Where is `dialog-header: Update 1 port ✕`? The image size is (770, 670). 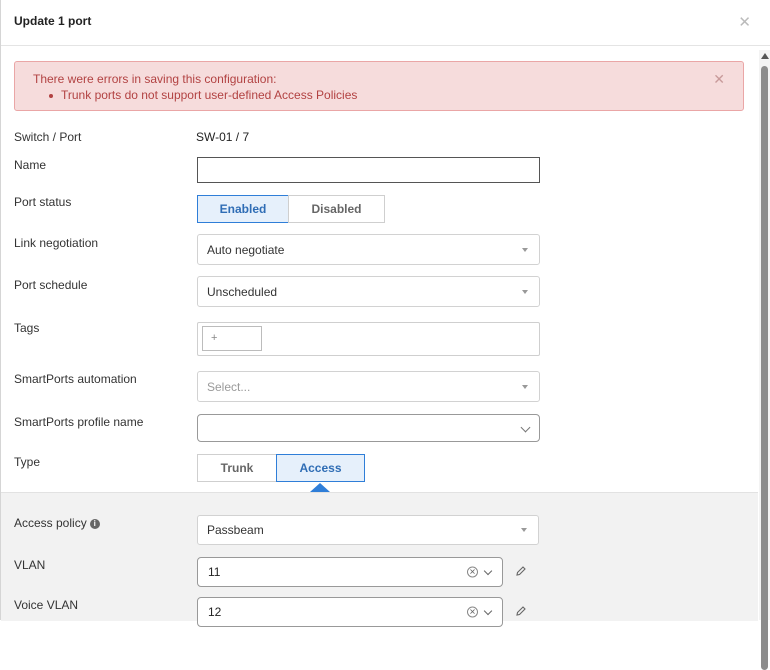
dialog-header: Update 1 port ✕ is located at coordinates (385, 23).